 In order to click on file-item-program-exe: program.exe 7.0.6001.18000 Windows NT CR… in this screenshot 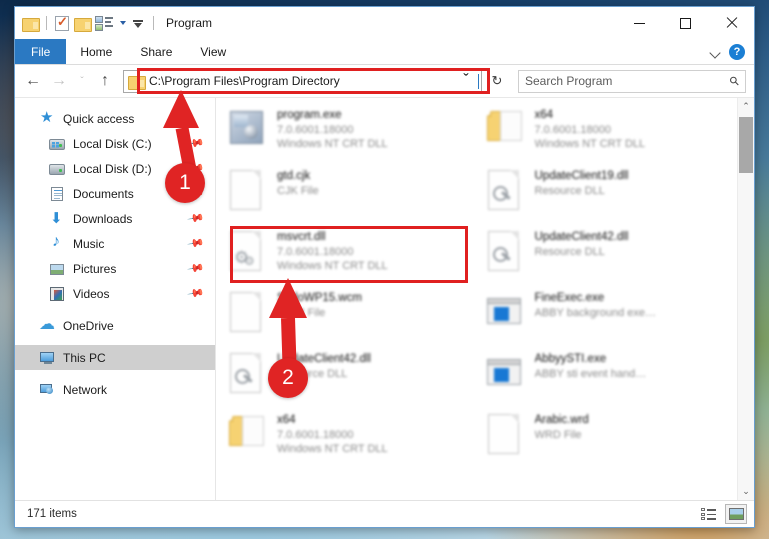, I will do `click(351, 134)`.